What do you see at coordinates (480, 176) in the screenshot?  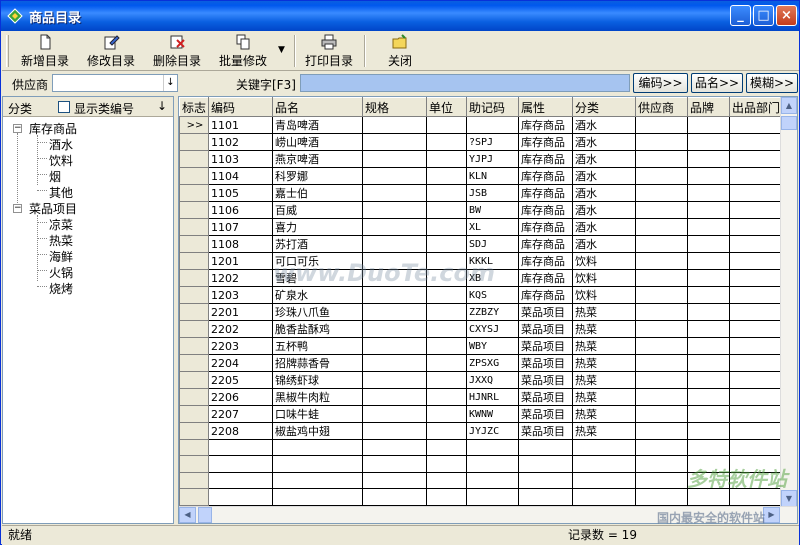 I see `table-row: 1104 科罗娜 KLN 库存商品 酒水` at bounding box center [480, 176].